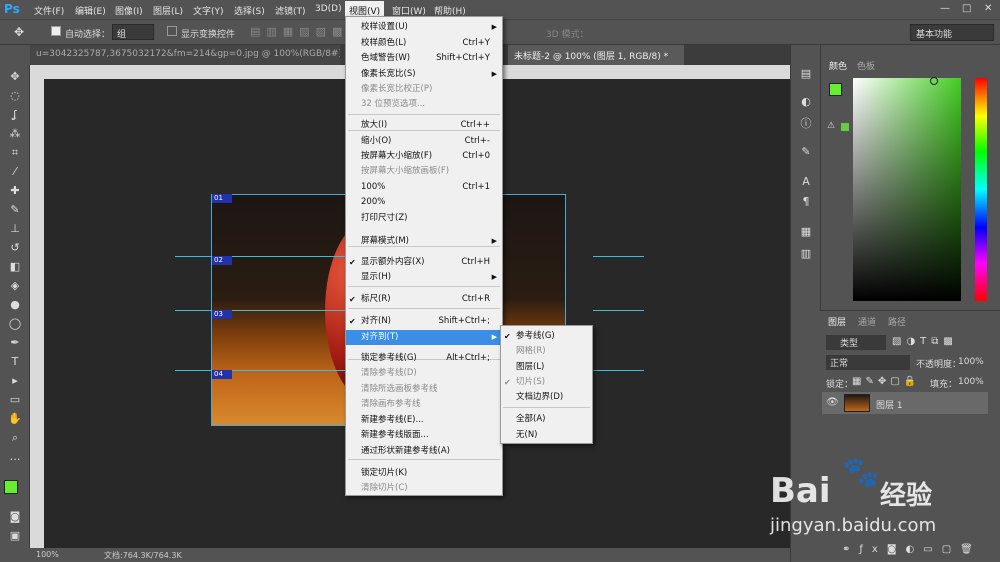 This screenshot has width=1000, height=562. Describe the element at coordinates (596, 55) in the screenshot. I see `tab-document-2: 未标题-2 @ 100% (图层 1, RGB/8) *` at that location.